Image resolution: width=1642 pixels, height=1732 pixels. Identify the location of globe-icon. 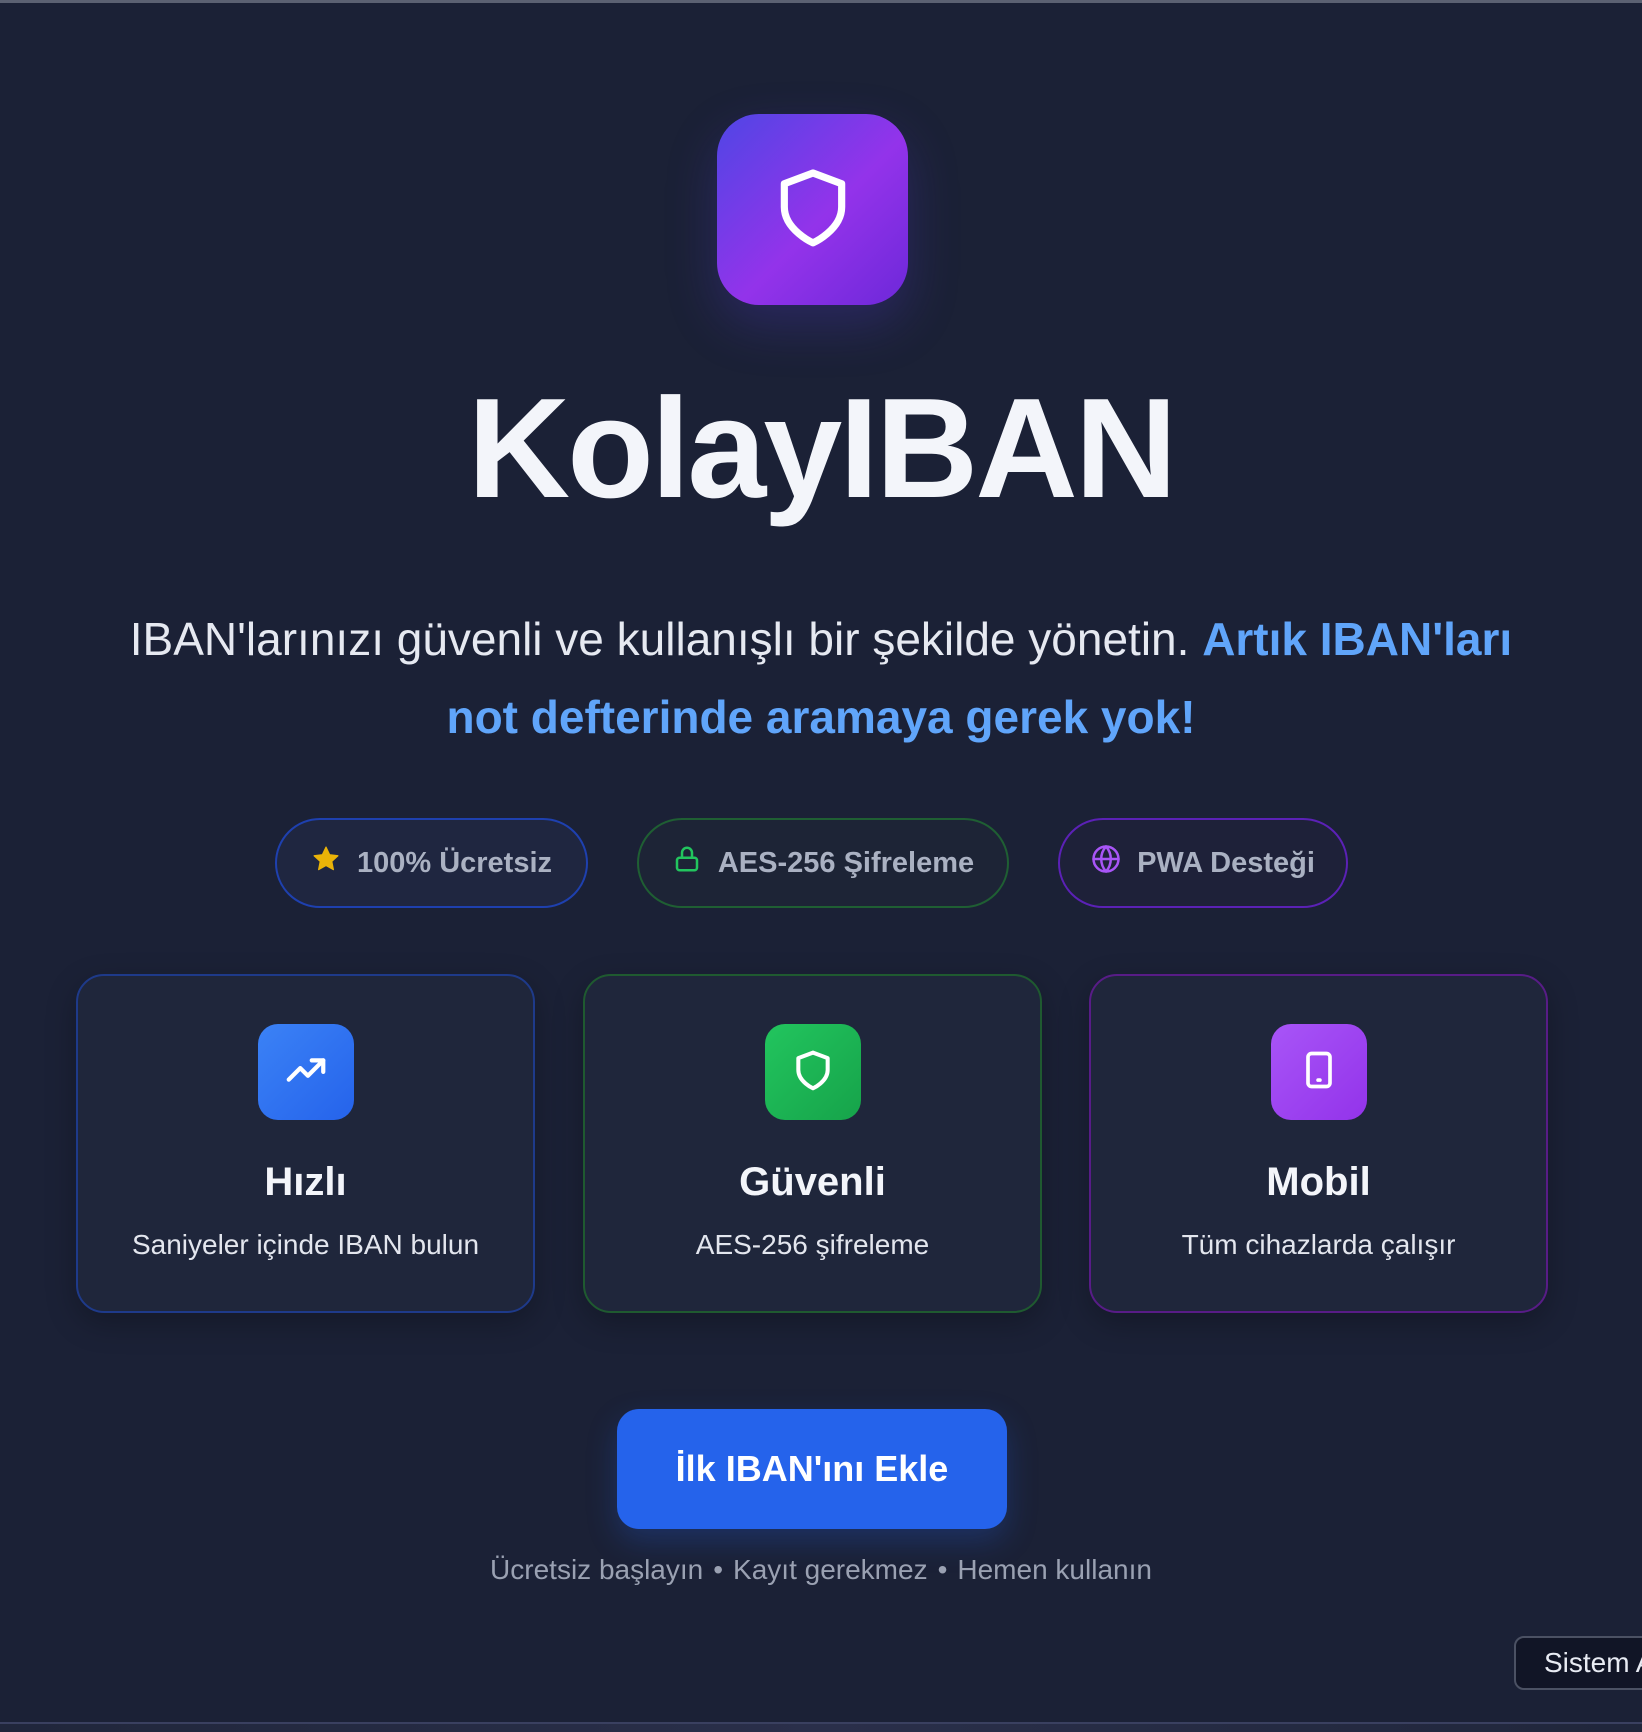
(1106, 863).